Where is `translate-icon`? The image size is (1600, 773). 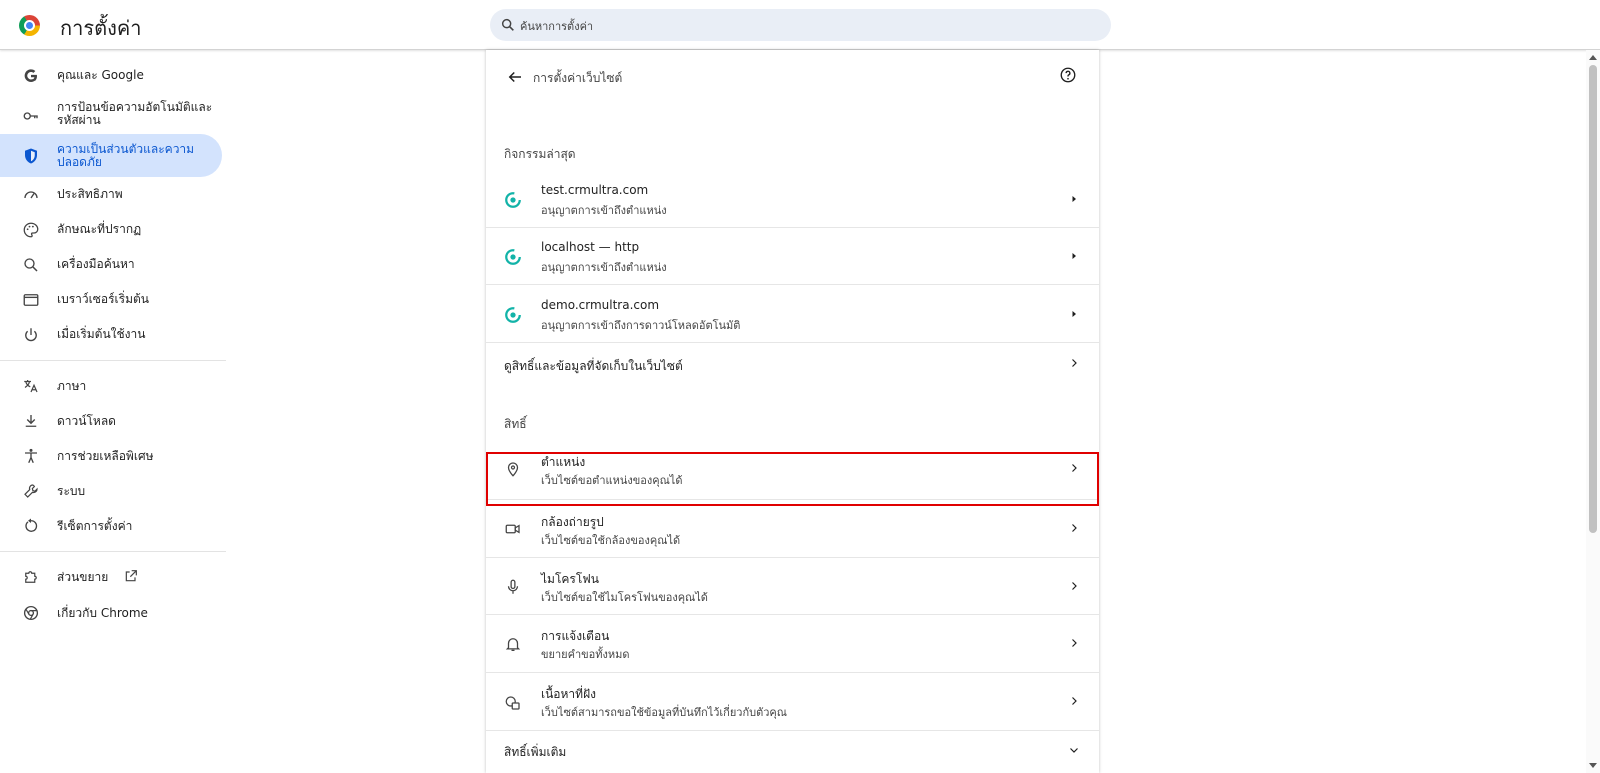
translate-icon is located at coordinates (31, 386).